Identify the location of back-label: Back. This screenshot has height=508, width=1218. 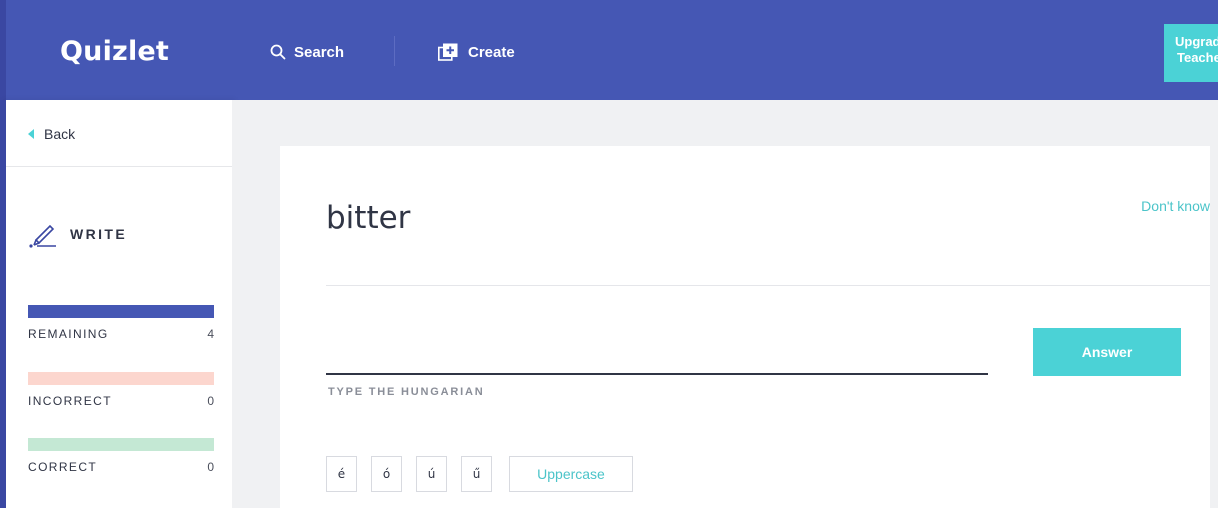
(60, 134).